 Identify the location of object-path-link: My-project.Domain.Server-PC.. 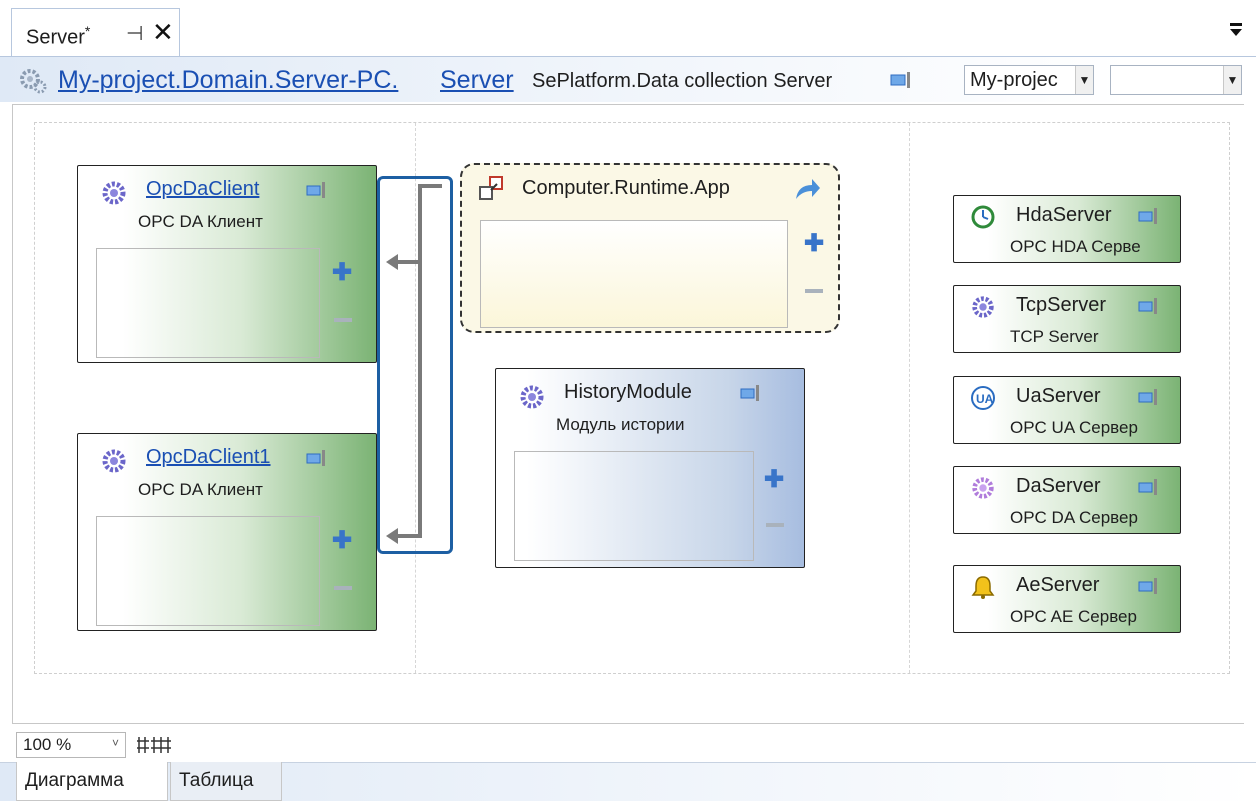
(228, 80).